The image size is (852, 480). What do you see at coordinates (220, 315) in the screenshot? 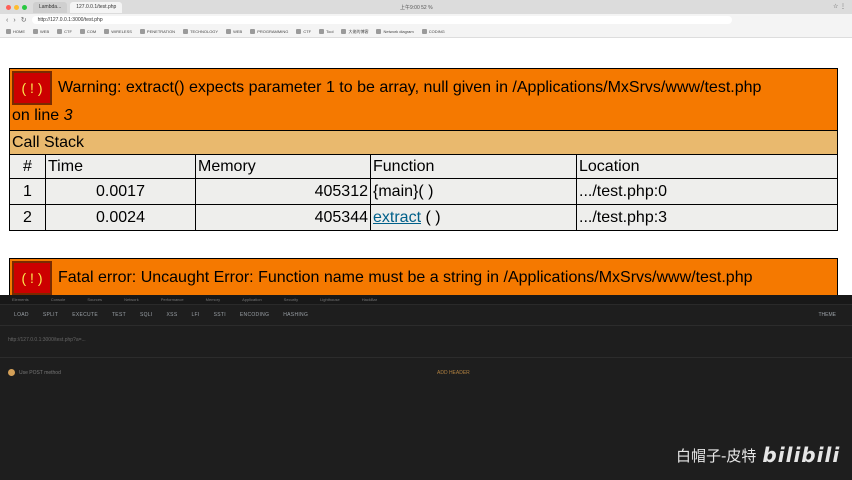
I see `hackbar-button: SSTI` at bounding box center [220, 315].